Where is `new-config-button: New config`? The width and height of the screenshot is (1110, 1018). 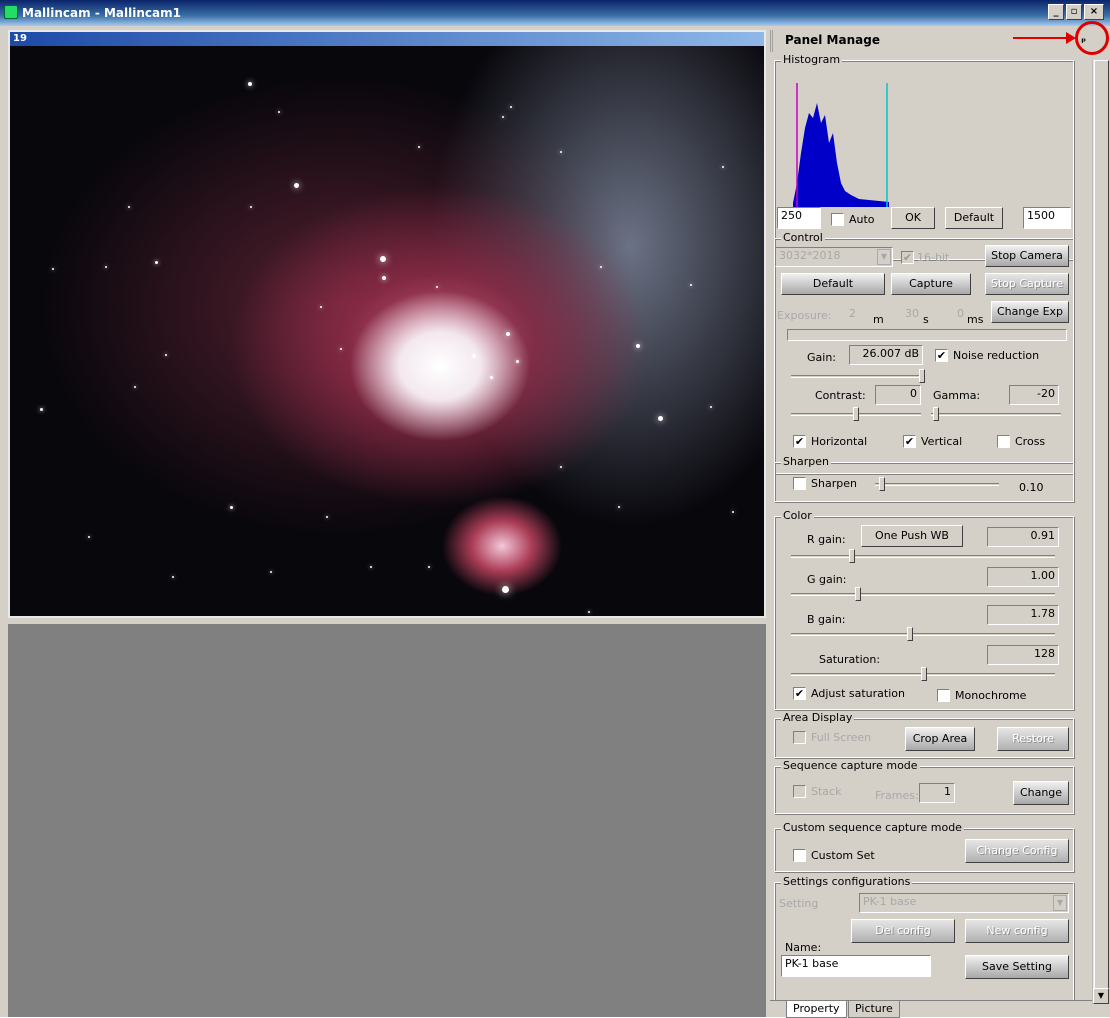
new-config-button: New config is located at coordinates (1017, 931).